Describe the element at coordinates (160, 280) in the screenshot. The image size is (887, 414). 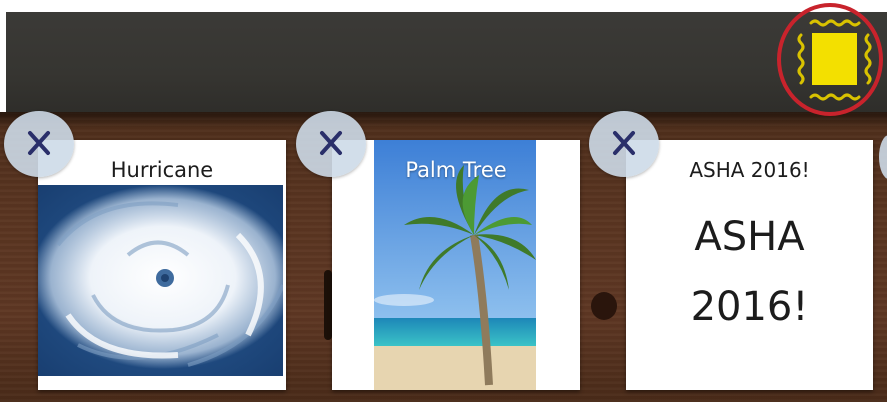
I see `hurricane-satellite-image` at that location.